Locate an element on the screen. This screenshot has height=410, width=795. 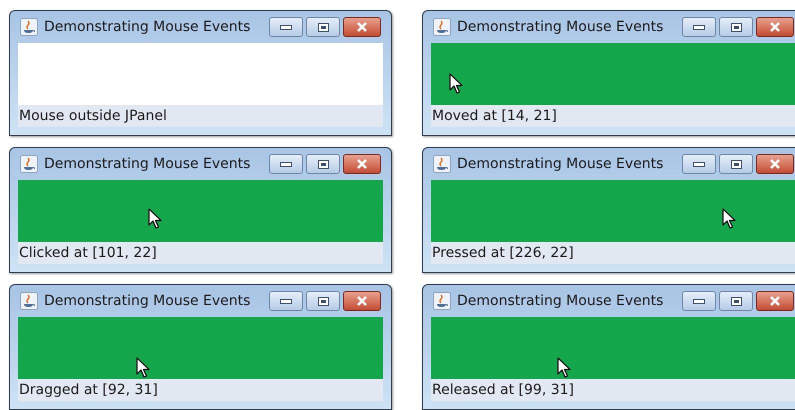
status-text: Released at [99, 31] is located at coordinates (503, 390).